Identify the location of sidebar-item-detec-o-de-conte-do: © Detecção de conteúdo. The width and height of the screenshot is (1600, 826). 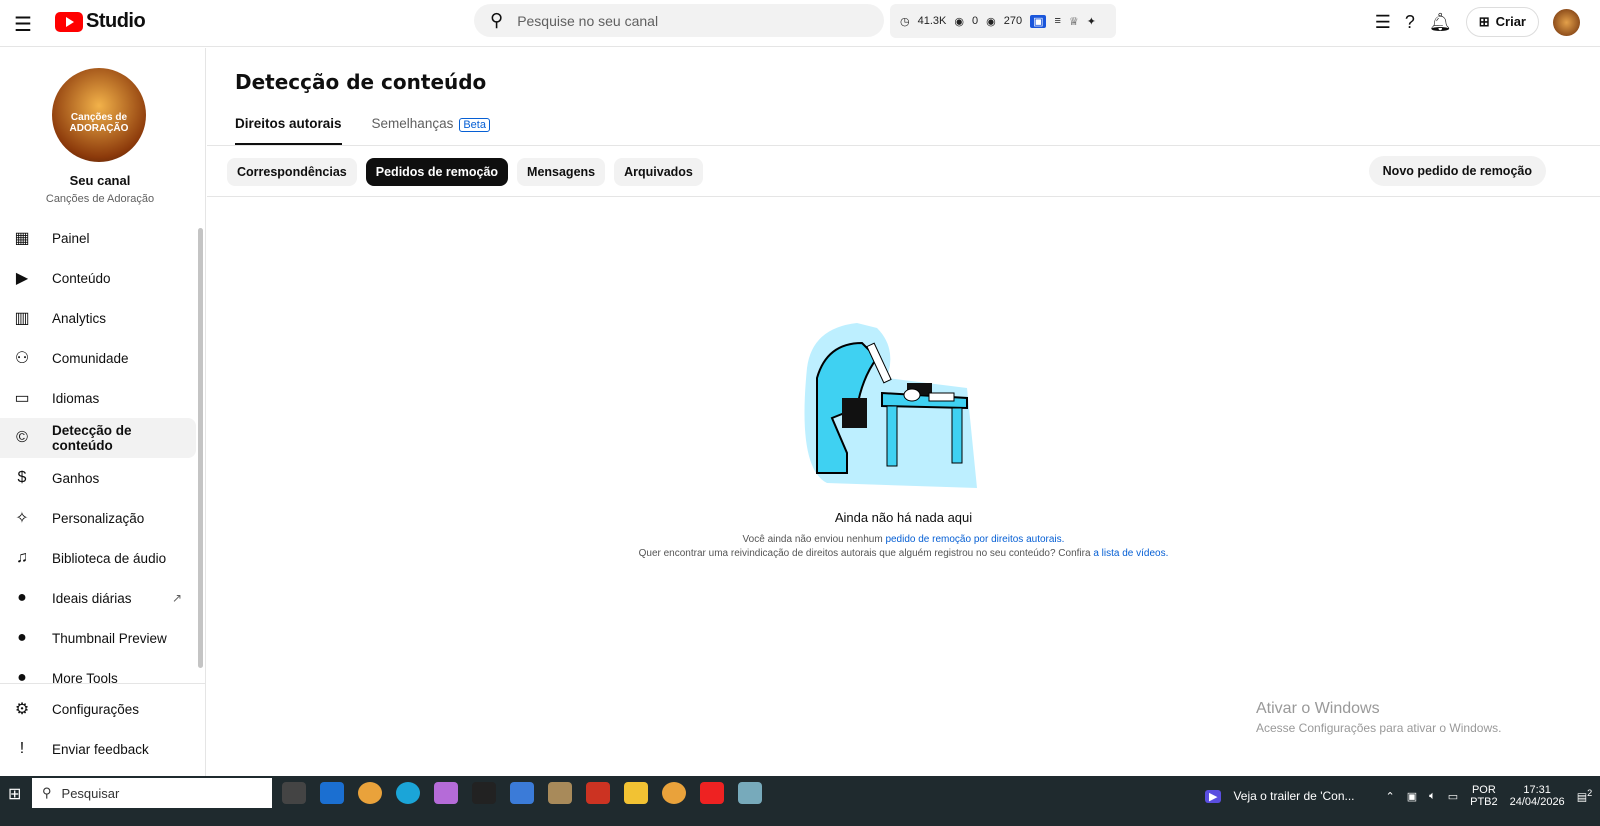
(98, 438).